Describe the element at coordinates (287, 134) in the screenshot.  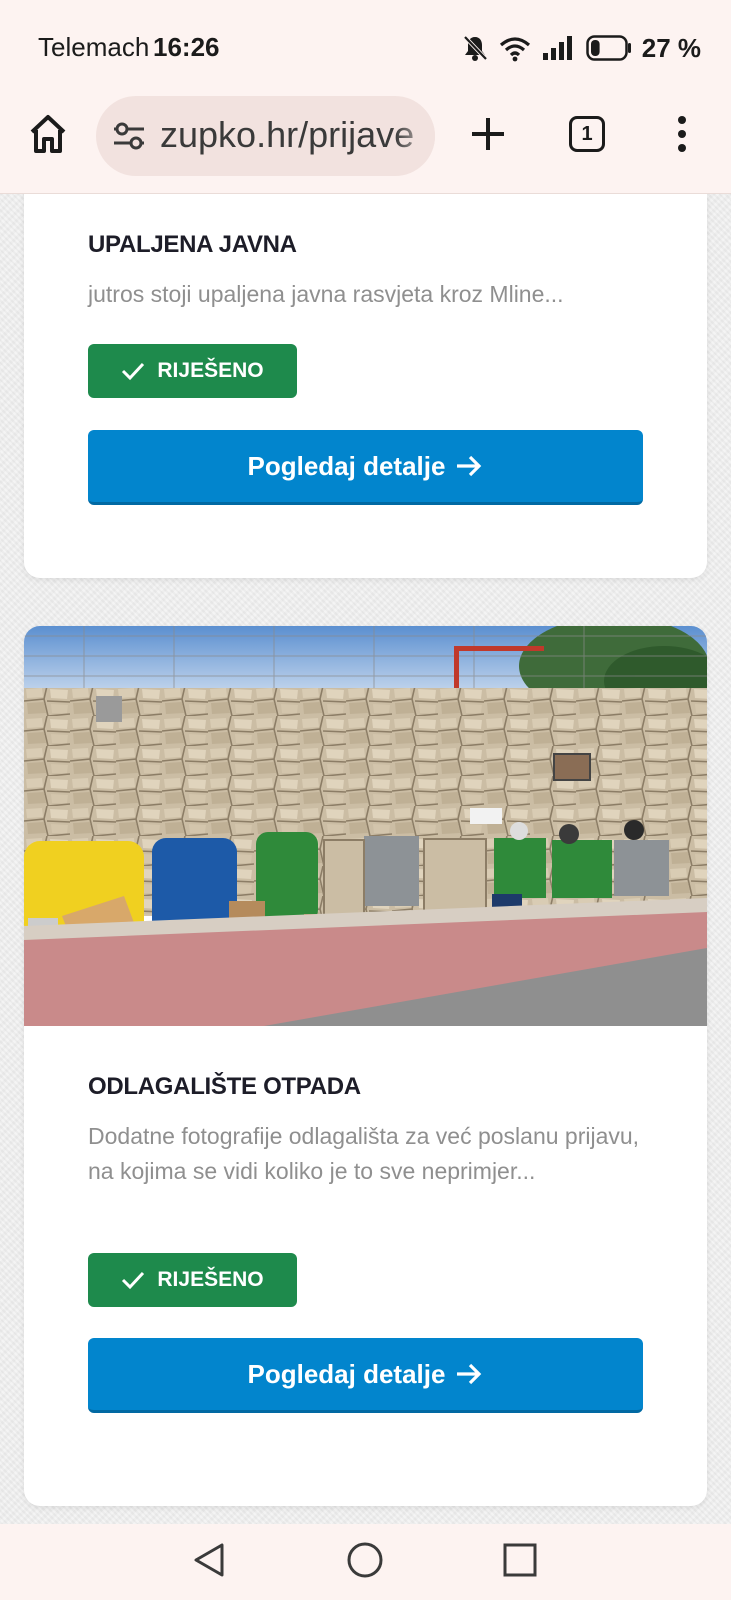
I see `url-text: zupko.hr/prijave` at that location.